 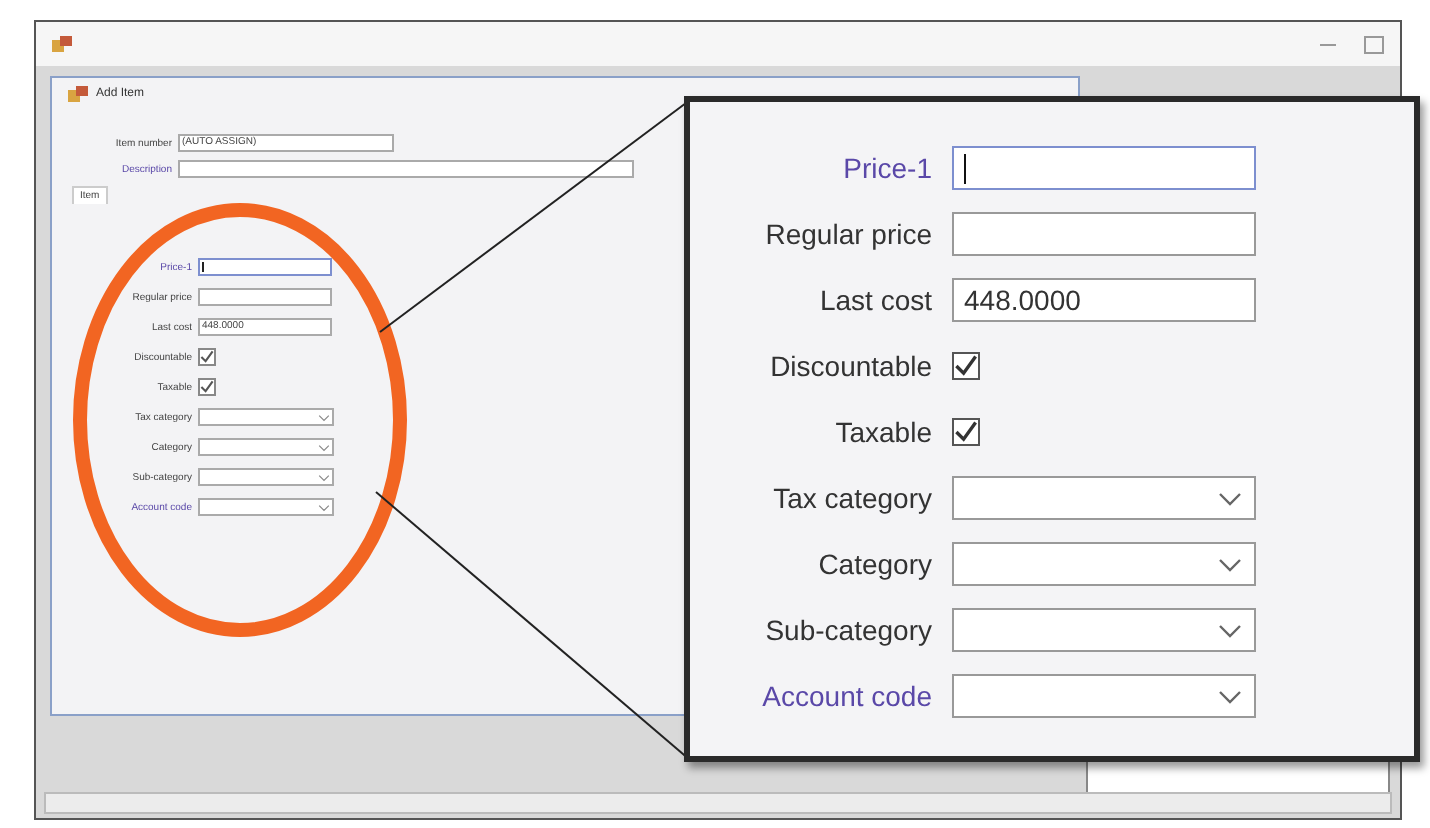 I want to click on field-label: Regular price, so click(x=847, y=234).